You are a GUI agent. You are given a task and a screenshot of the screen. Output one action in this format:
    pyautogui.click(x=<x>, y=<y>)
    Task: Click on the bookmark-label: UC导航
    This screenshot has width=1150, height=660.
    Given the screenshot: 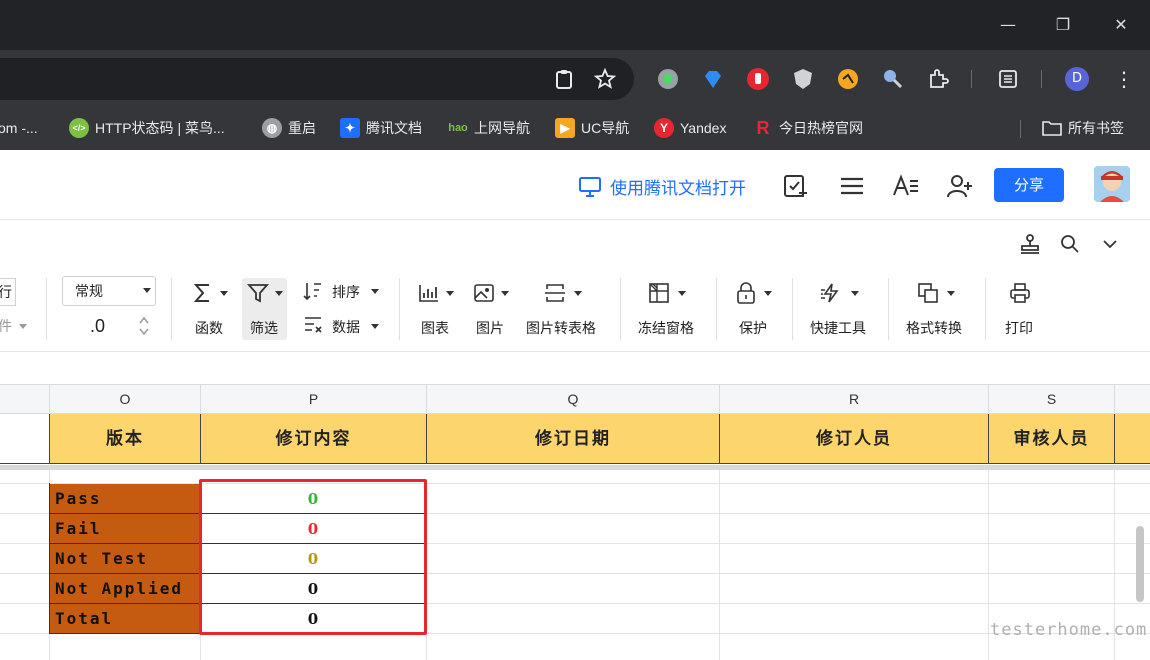 What is the action you would take?
    pyautogui.click(x=605, y=128)
    